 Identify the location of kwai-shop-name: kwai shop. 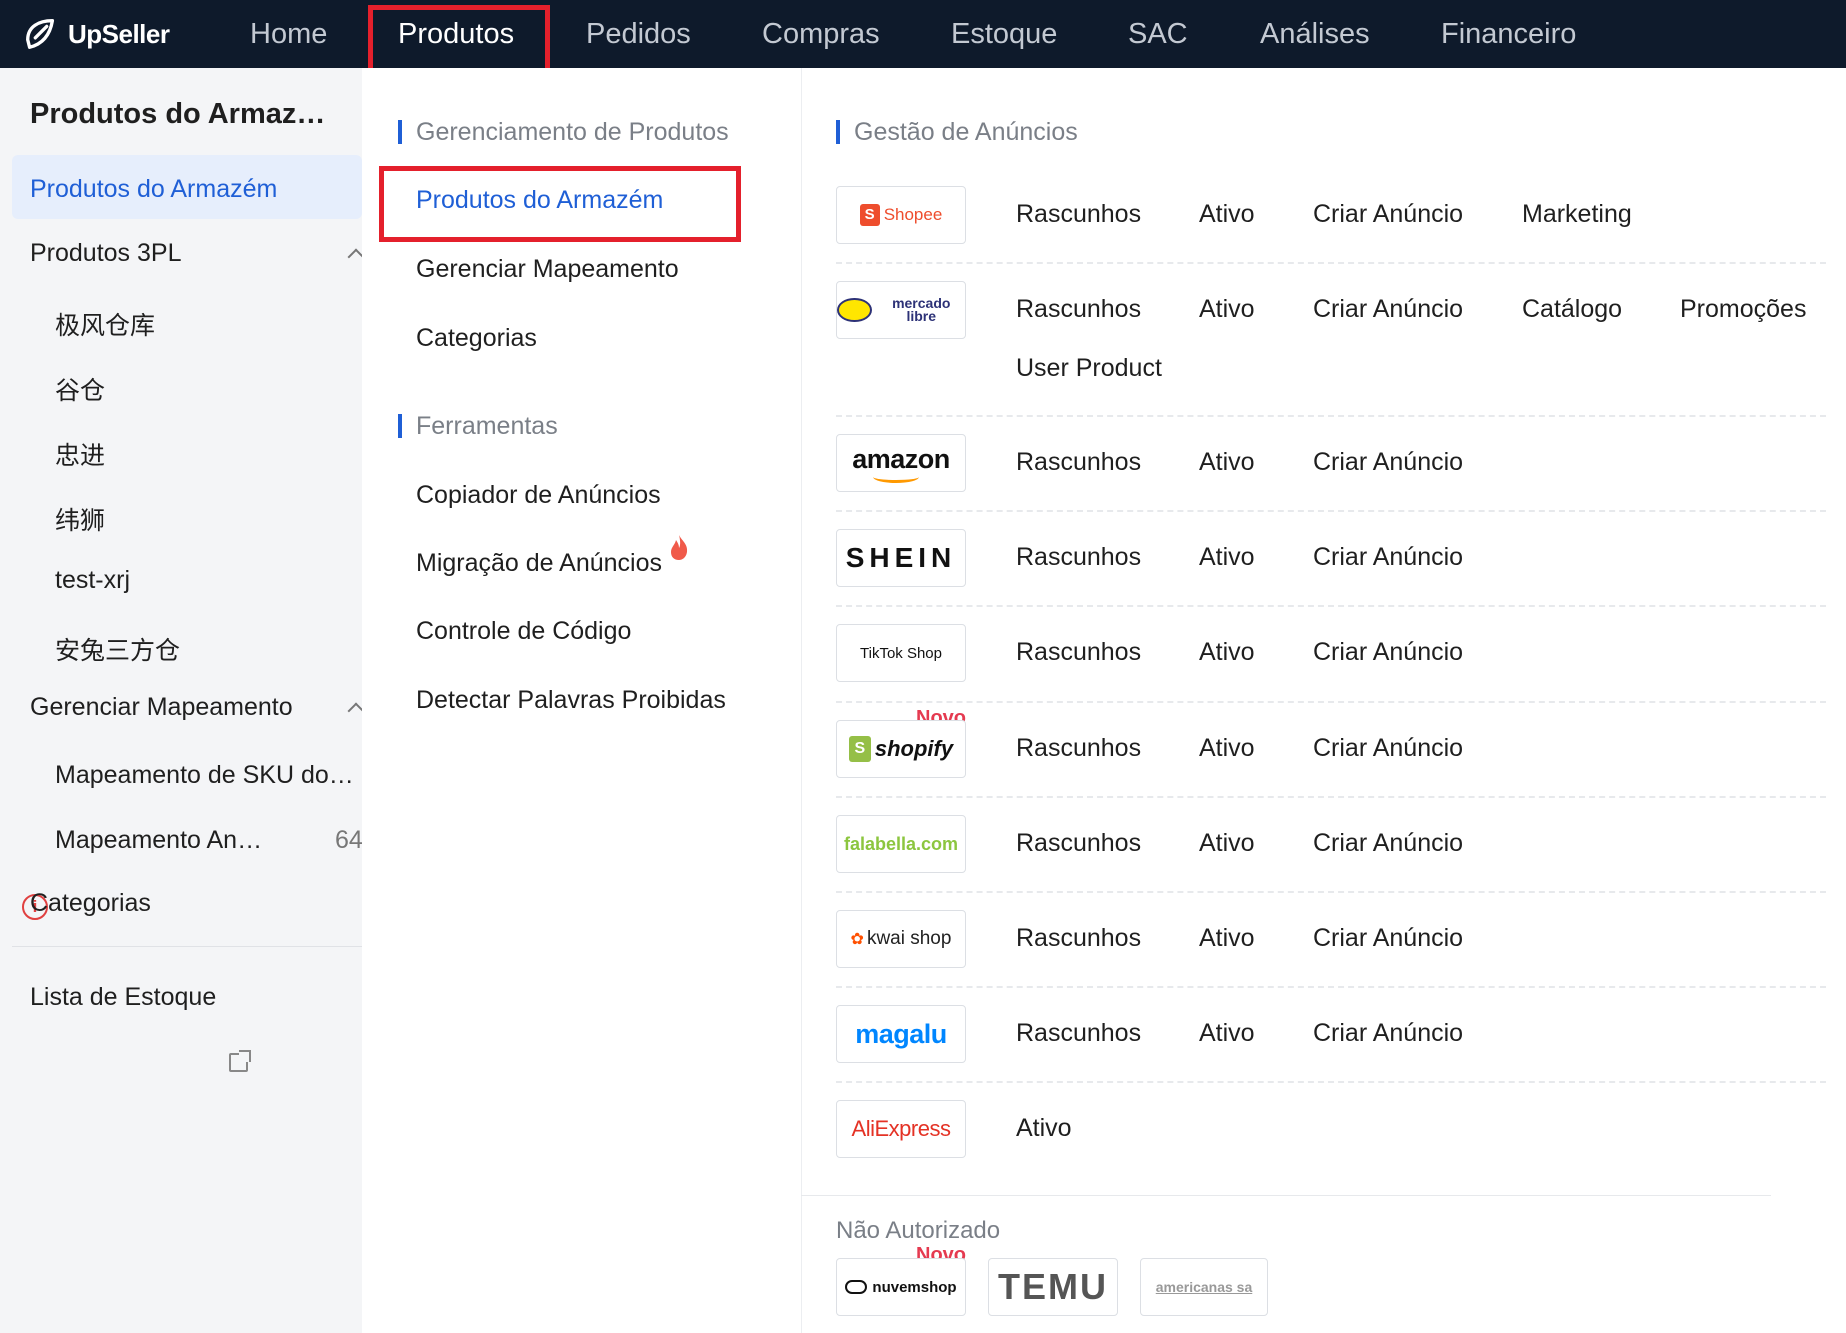
(909, 938).